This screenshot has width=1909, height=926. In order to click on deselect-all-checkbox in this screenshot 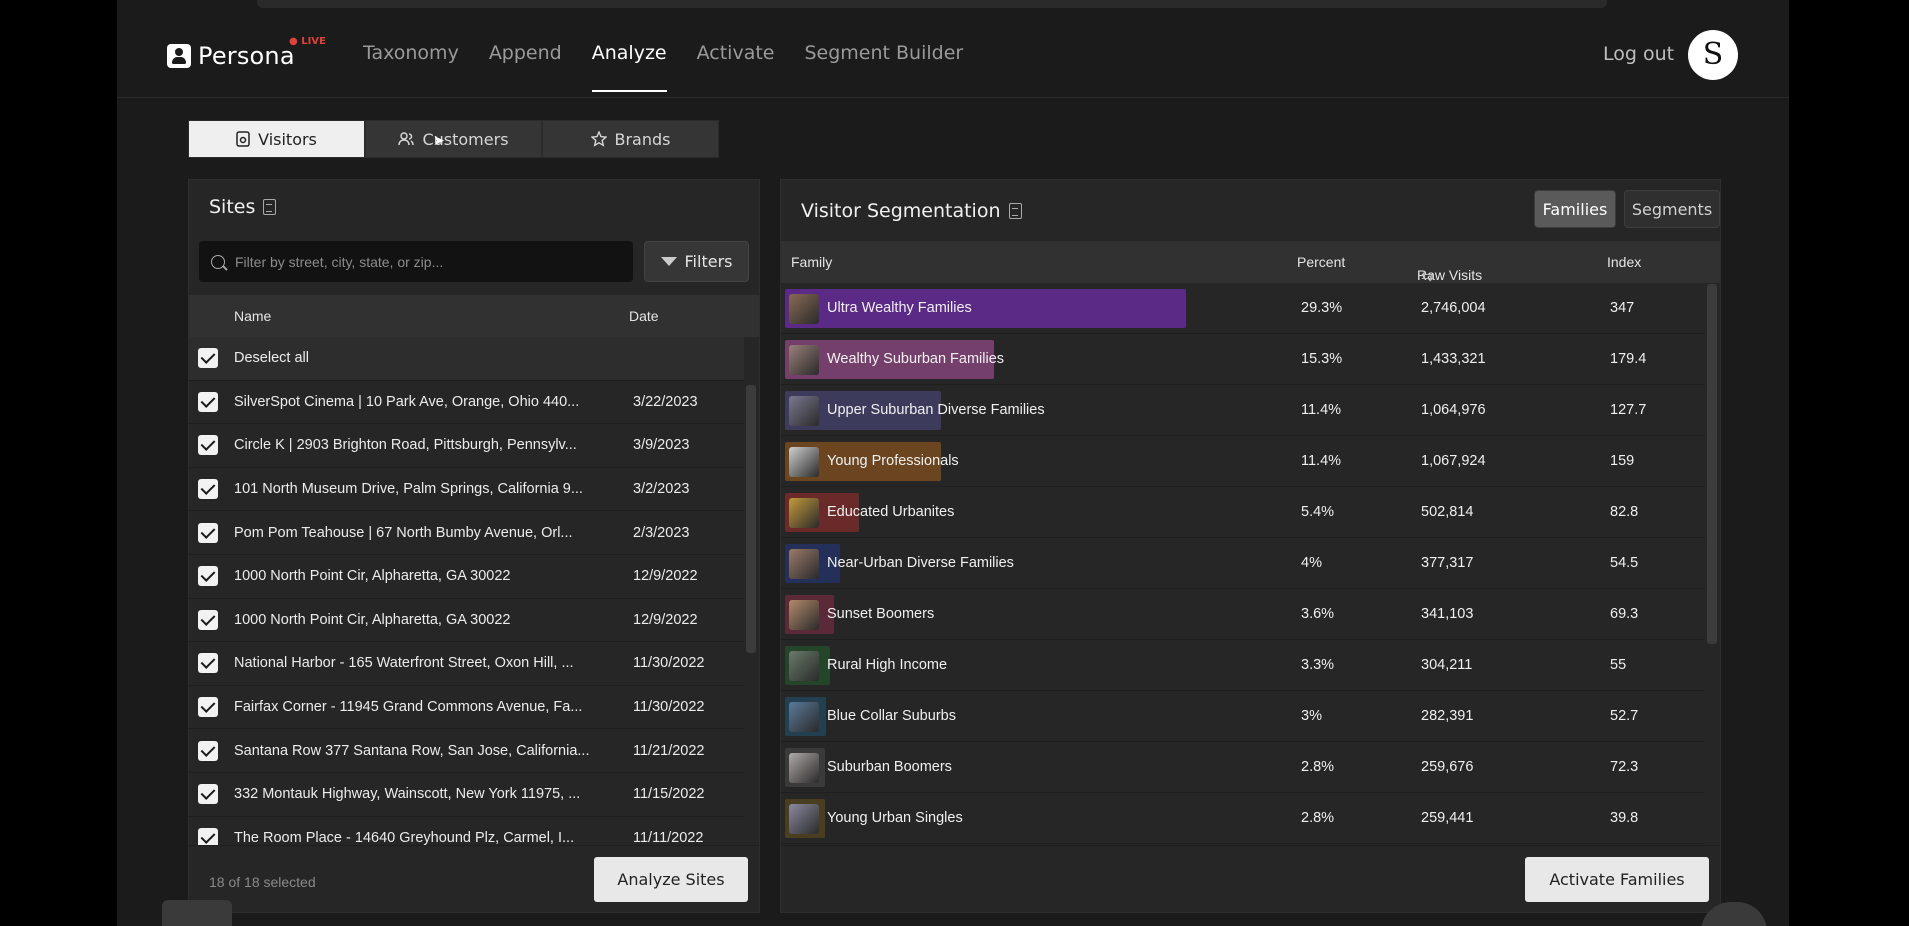, I will do `click(208, 358)`.